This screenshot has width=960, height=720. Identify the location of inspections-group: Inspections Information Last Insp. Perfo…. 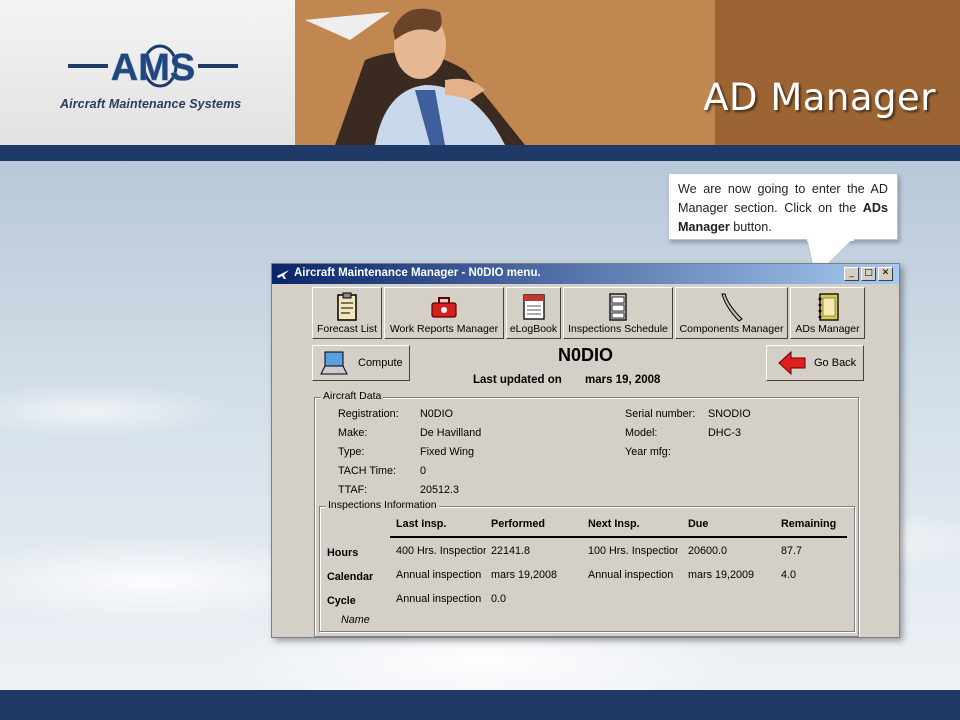
(587, 565).